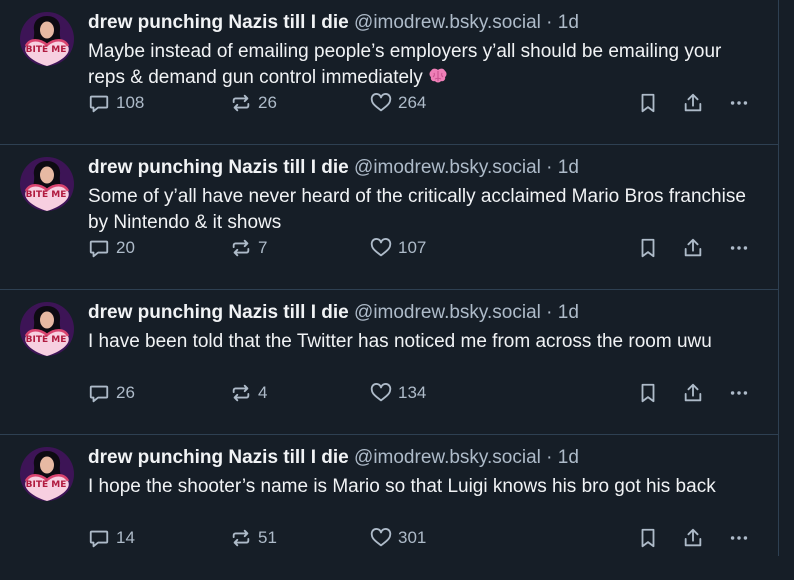 Image resolution: width=794 pixels, height=580 pixels. What do you see at coordinates (412, 392) in the screenshot?
I see `like-count: 134` at bounding box center [412, 392].